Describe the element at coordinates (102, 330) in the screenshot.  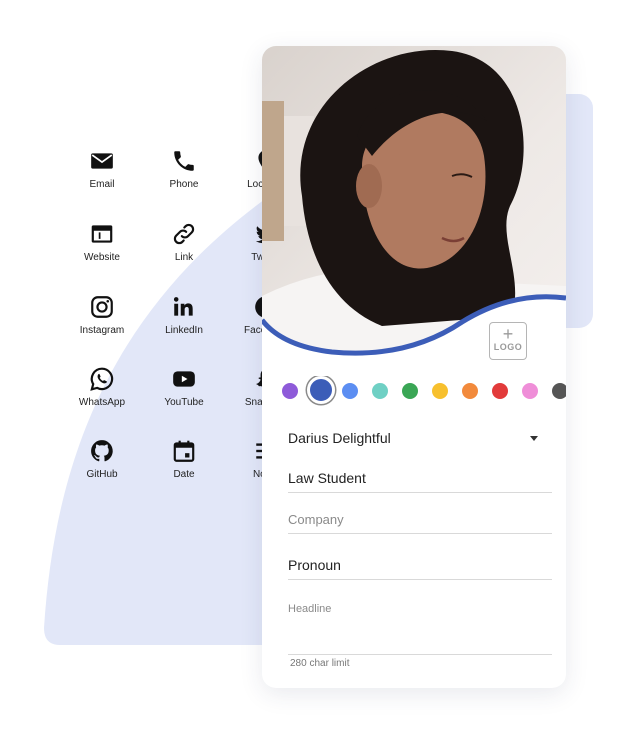
I see `field-type-label: Instagram` at that location.